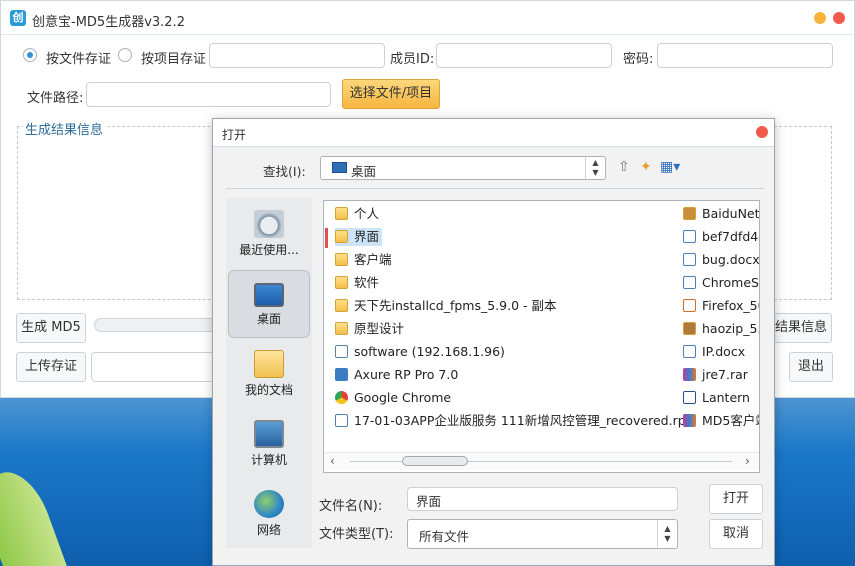  What do you see at coordinates (638, 59) in the screenshot?
I see `password-label: 密码:` at bounding box center [638, 59].